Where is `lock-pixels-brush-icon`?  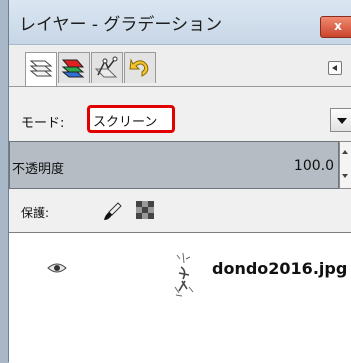
lock-pixels-brush-icon is located at coordinates (112, 211).